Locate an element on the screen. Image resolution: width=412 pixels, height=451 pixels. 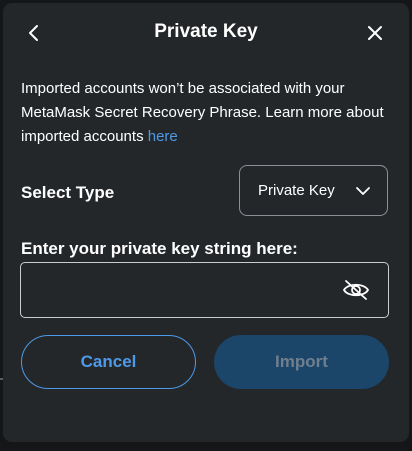
cancel-button: Cancel is located at coordinates (108, 362).